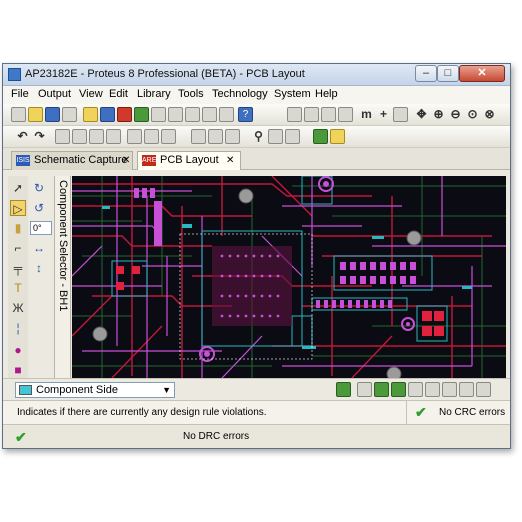 This screenshot has height=522, width=522. What do you see at coordinates (256, 115) in the screenshot?
I see `toolbar-main: ? m + ✥ ⊕ ⊖ ⊙ ⊗` at bounding box center [256, 115].